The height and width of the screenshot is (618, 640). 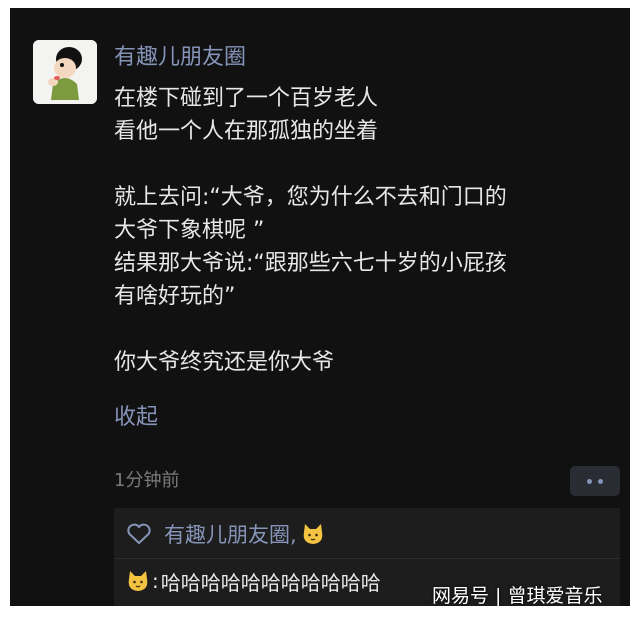 What do you see at coordinates (310, 263) in the screenshot?
I see `post-line: 结果那大爷说:“跟那些六七十岁的小屁孩` at bounding box center [310, 263].